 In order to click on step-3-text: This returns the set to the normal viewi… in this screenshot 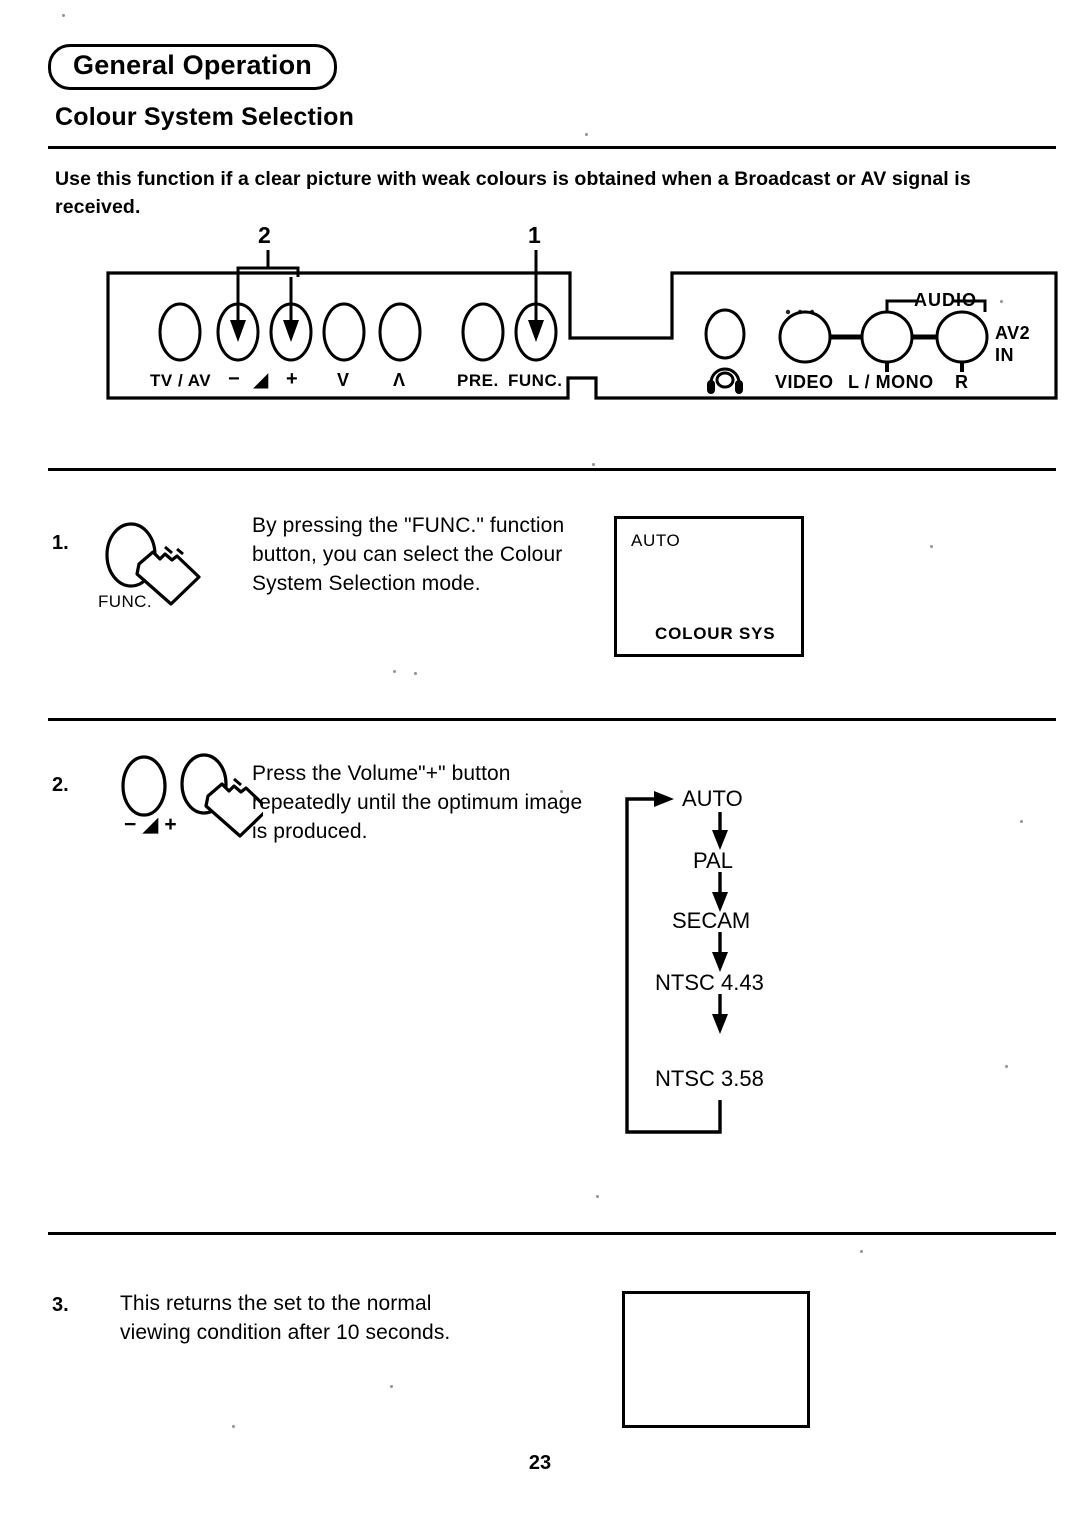, I will do `click(285, 1318)`.